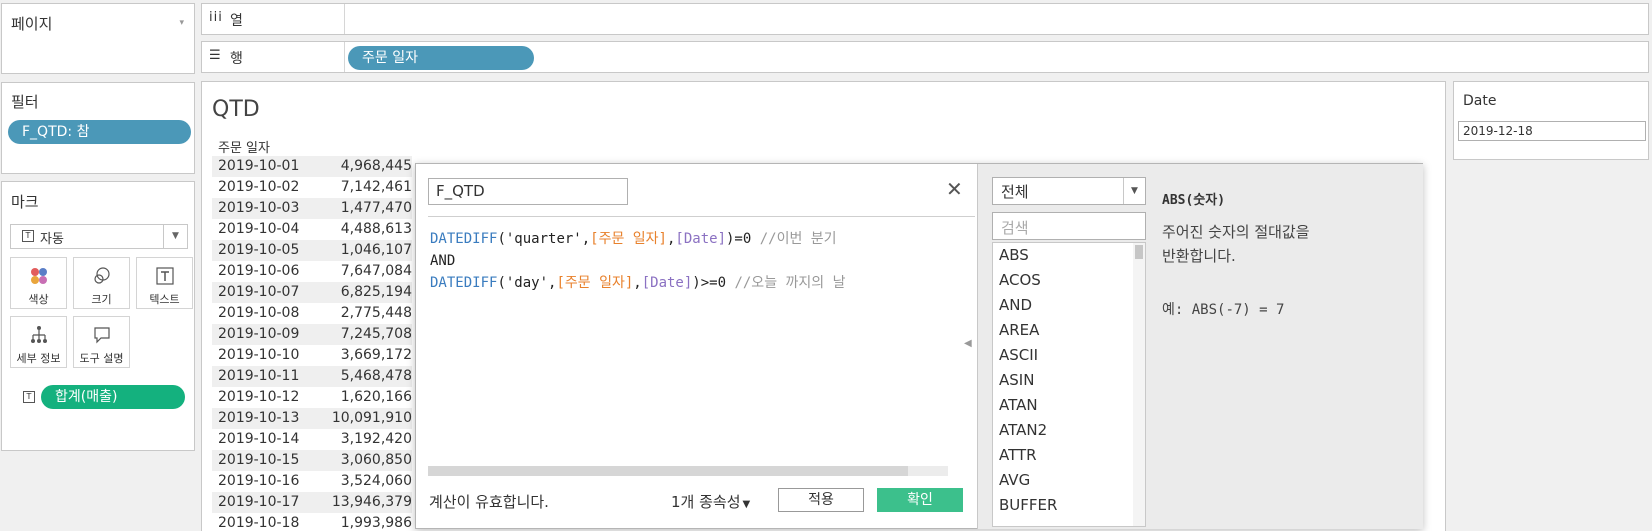  Describe the element at coordinates (1019, 330) in the screenshot. I see `function-list-item: AREA` at that location.